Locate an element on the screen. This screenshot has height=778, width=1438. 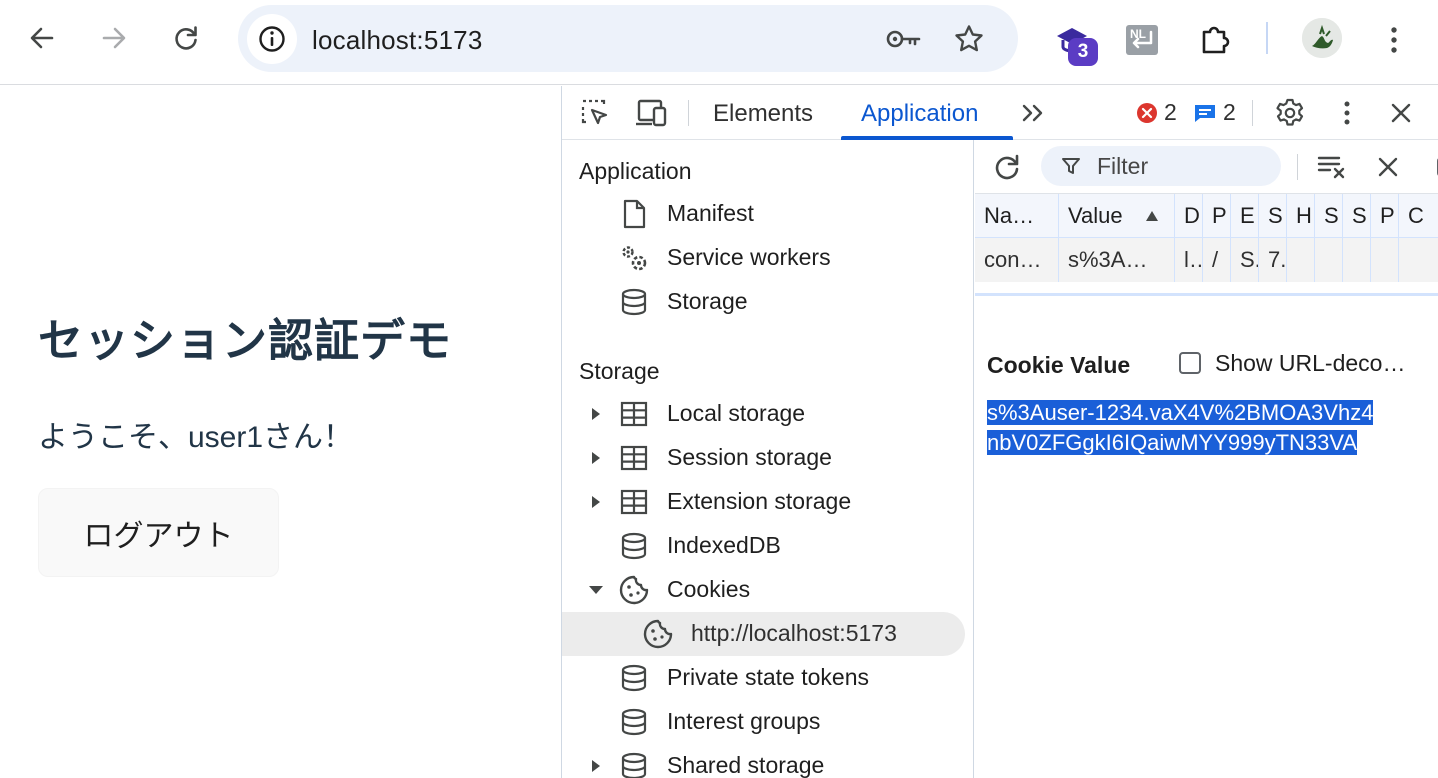
clear-list-icon is located at coordinates (1331, 167).